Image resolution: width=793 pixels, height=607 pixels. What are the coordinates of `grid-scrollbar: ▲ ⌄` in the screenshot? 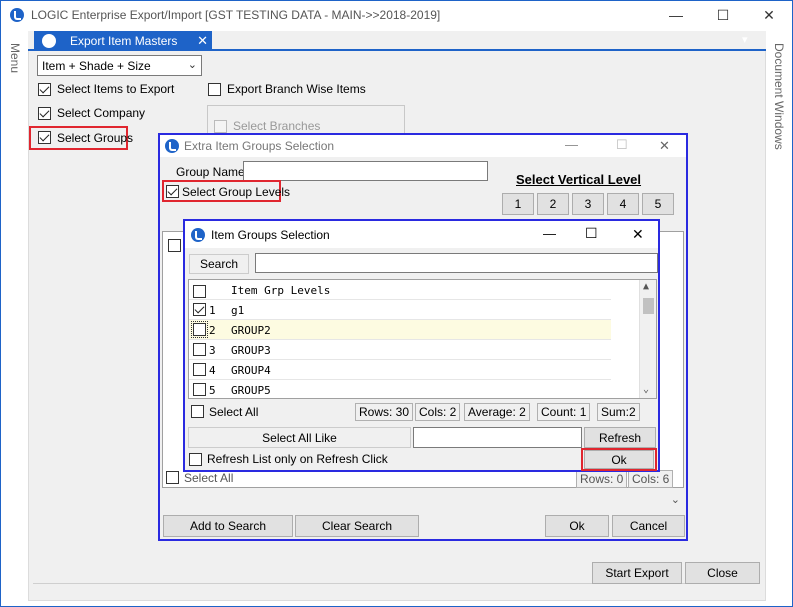 It's located at (647, 339).